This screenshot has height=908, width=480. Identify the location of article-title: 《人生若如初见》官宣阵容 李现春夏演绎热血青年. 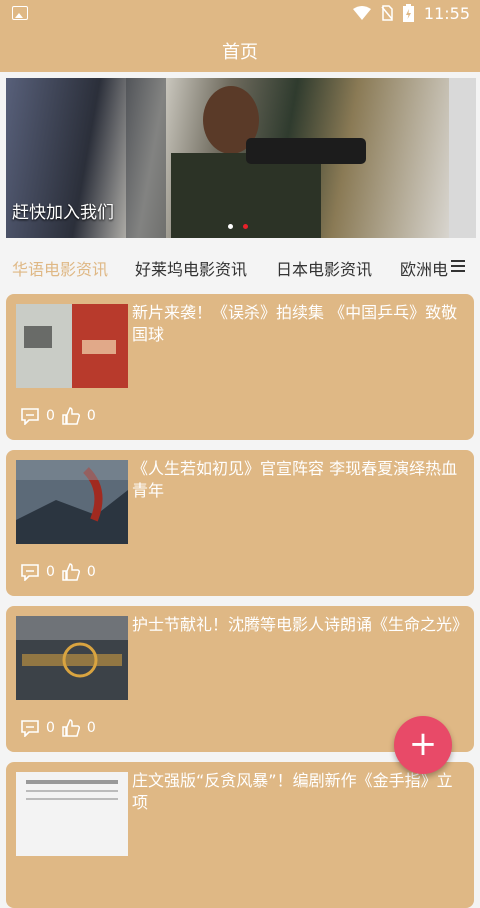
(295, 479).